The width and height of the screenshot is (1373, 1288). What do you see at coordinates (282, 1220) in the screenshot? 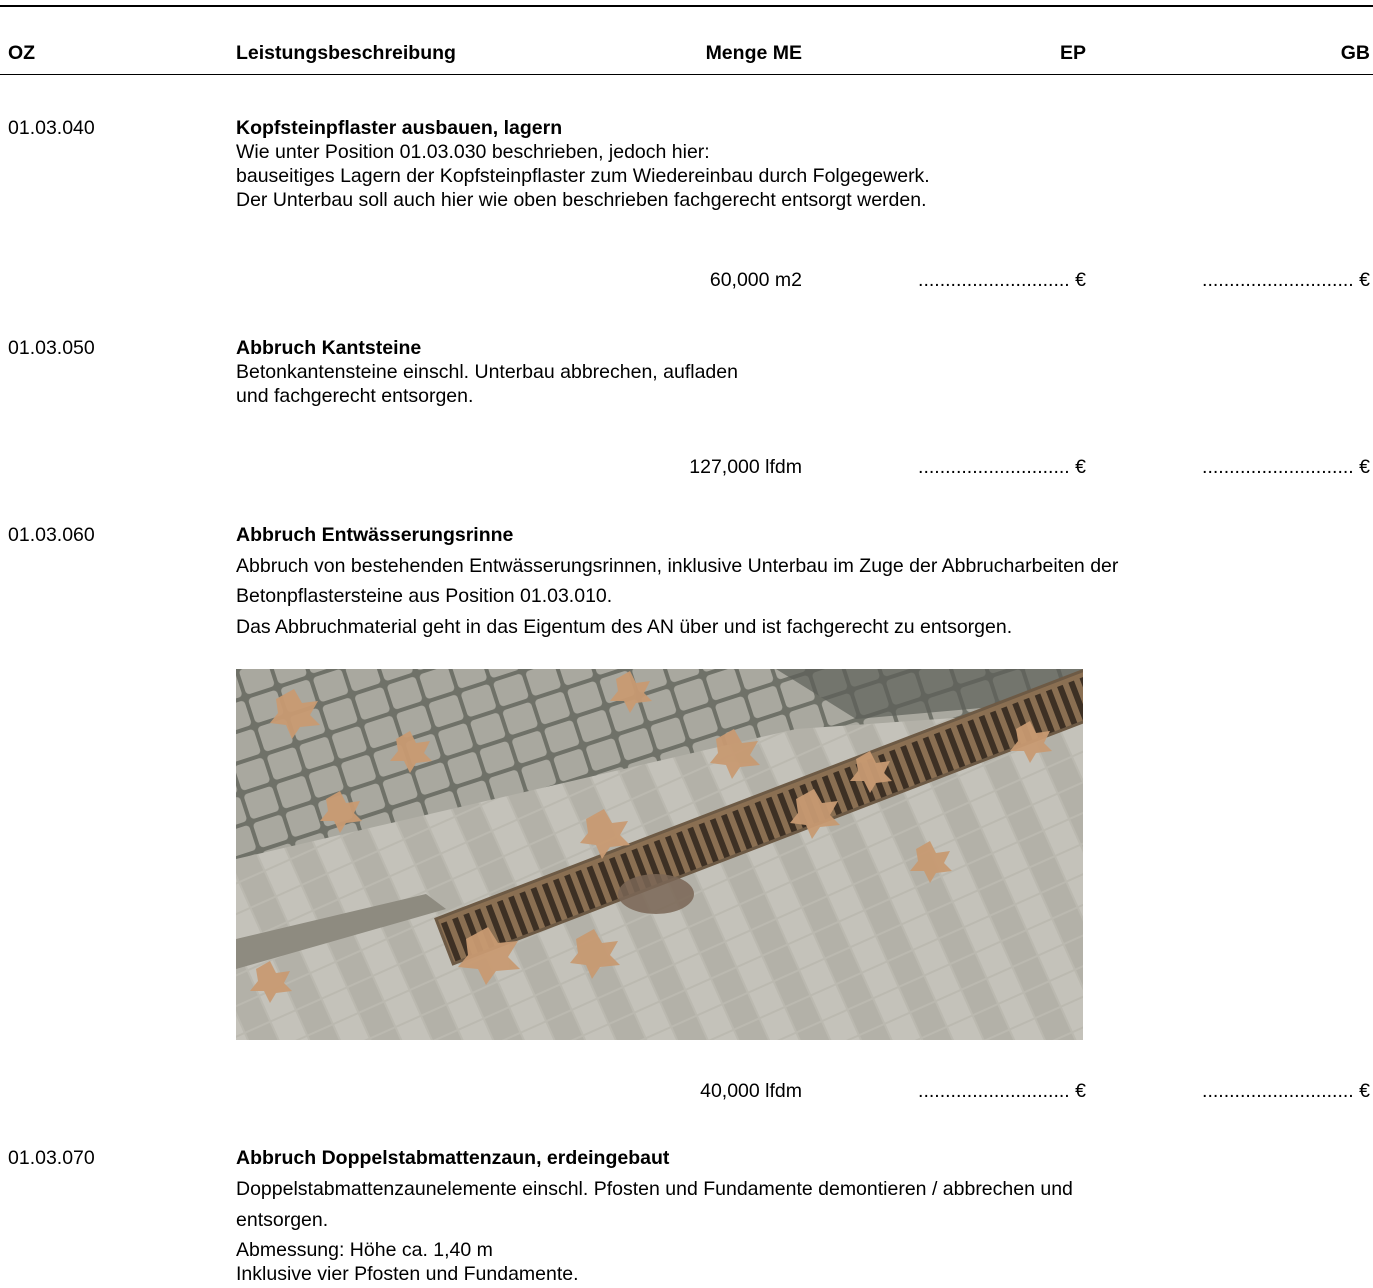
I see `position-text-line: entsorgen.` at bounding box center [282, 1220].